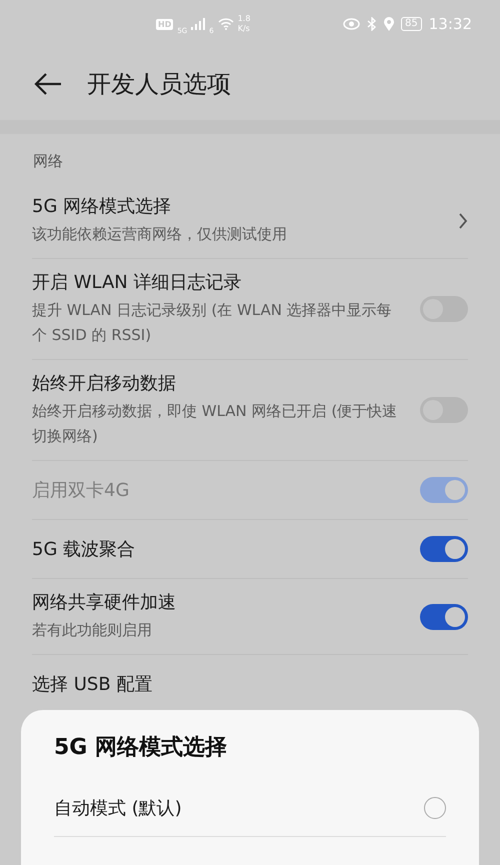  What do you see at coordinates (102, 206) in the screenshot?
I see `setting-title: 5G 网络模式选择` at bounding box center [102, 206].